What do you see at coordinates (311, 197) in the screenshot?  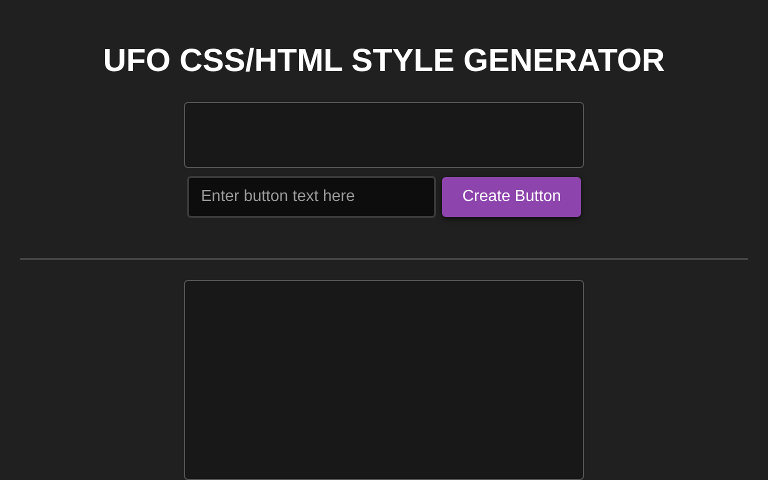 I see `text-input-field: Enter button text here` at bounding box center [311, 197].